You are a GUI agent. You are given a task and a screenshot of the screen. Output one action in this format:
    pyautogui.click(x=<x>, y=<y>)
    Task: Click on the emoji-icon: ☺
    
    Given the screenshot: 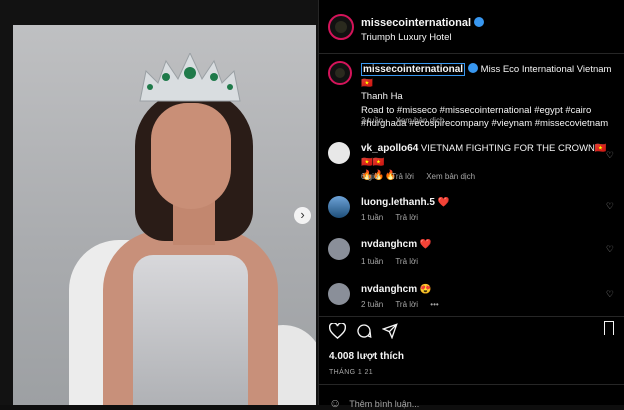 What is the action you would take?
    pyautogui.click(x=335, y=403)
    